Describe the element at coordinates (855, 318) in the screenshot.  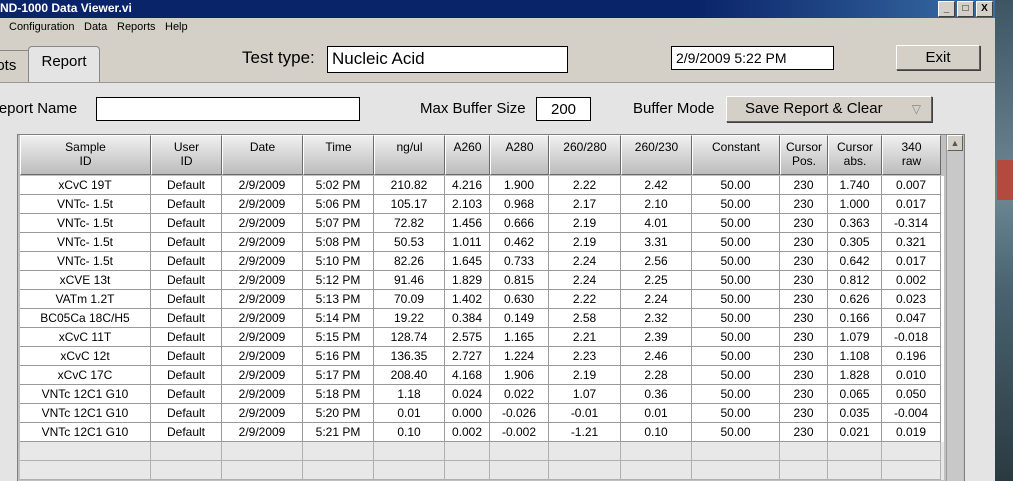
I see `cell-cursor-abs: 0.166` at that location.